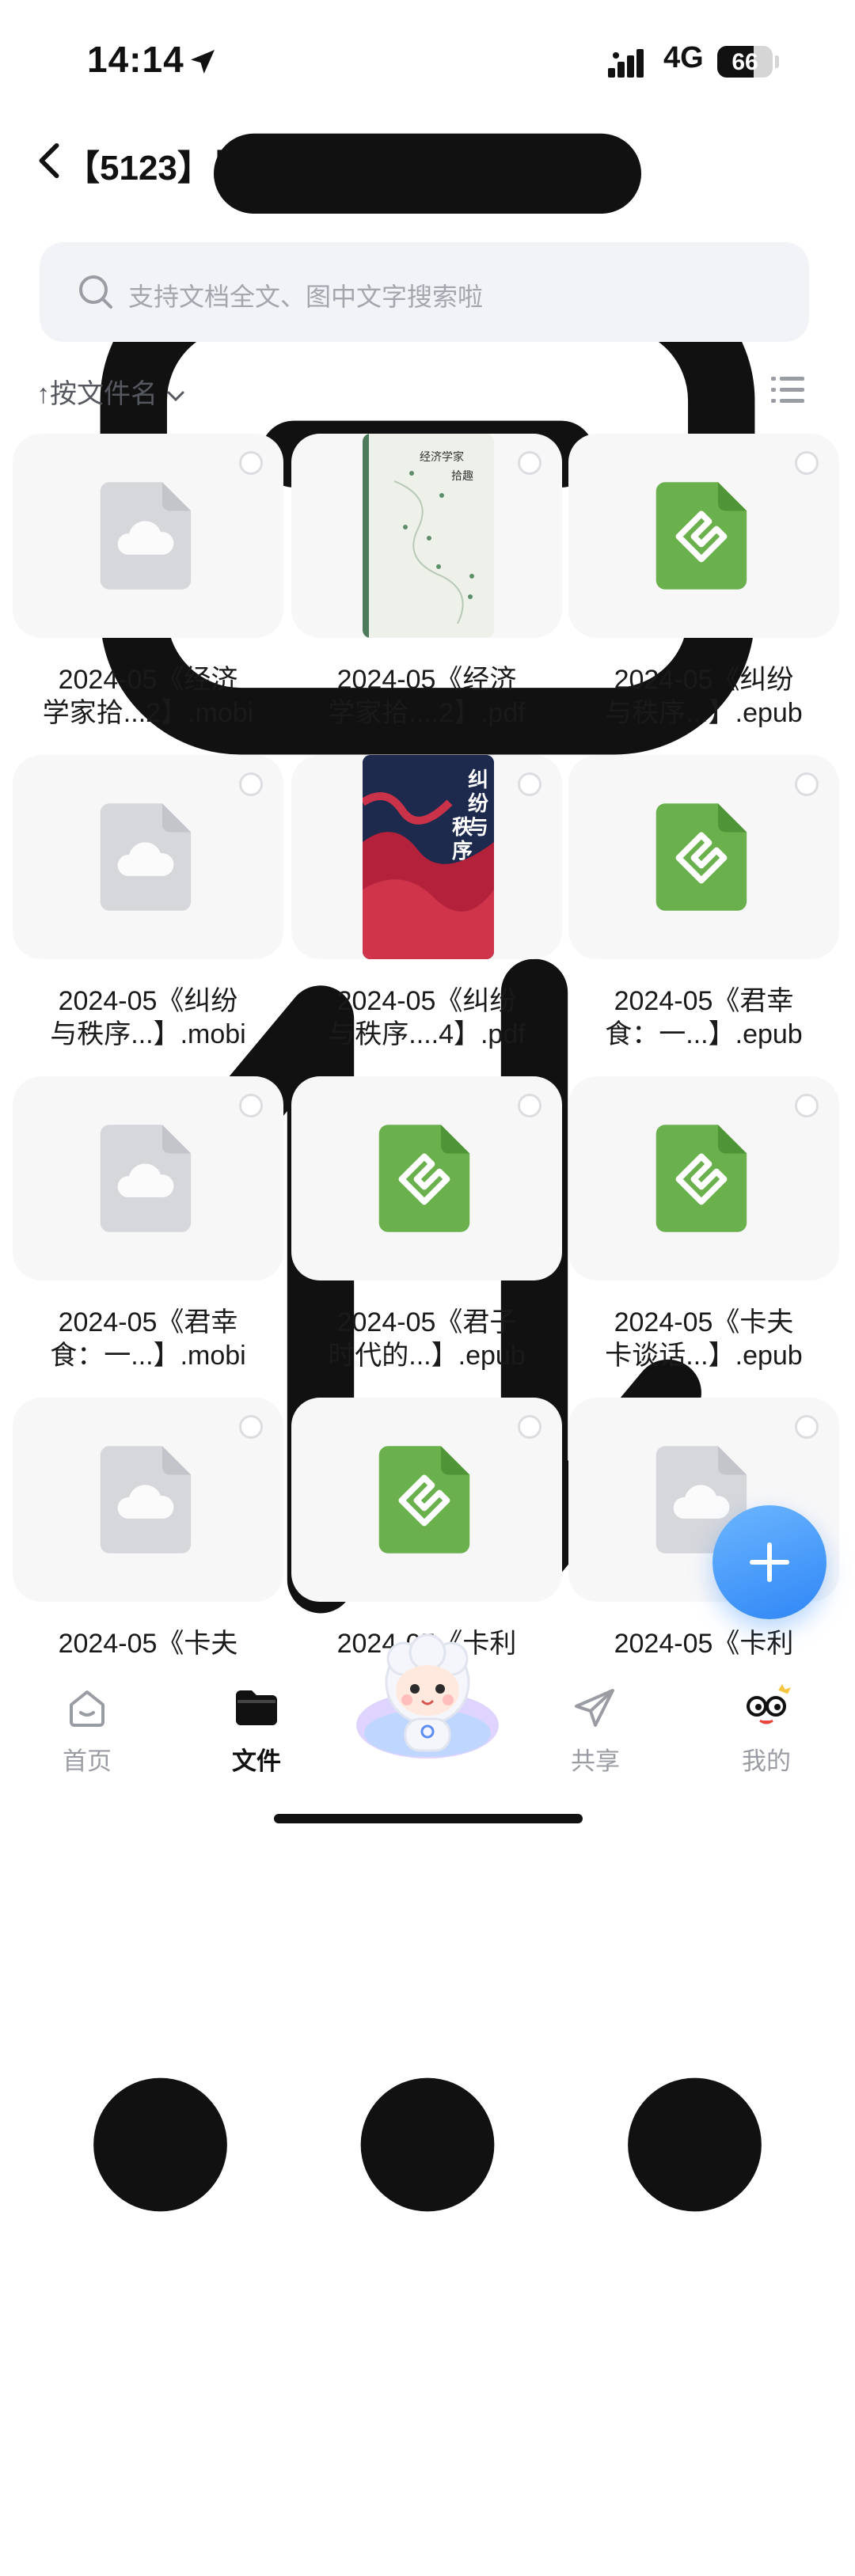 Image resolution: width=855 pixels, height=2576 pixels. Describe the element at coordinates (428, 1818) in the screenshot. I see `home-indicator` at that location.